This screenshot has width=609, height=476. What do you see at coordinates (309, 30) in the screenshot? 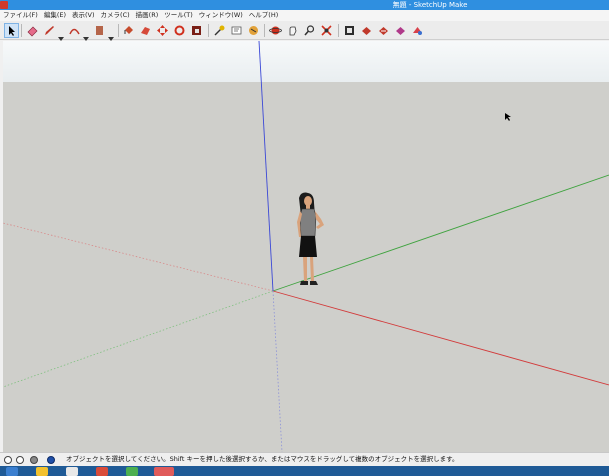
I see `zoom-icon` at bounding box center [309, 30].